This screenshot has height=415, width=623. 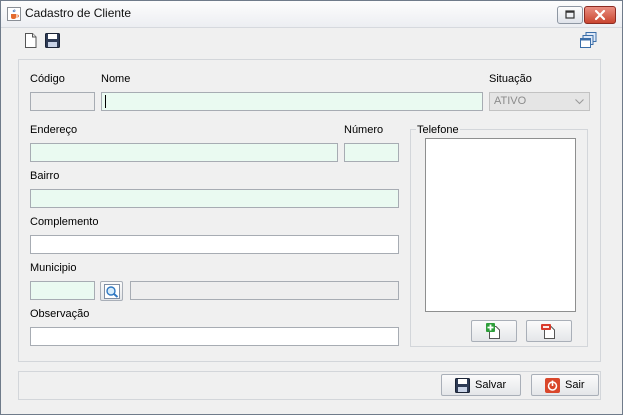 I want to click on restore-button, so click(x=570, y=15).